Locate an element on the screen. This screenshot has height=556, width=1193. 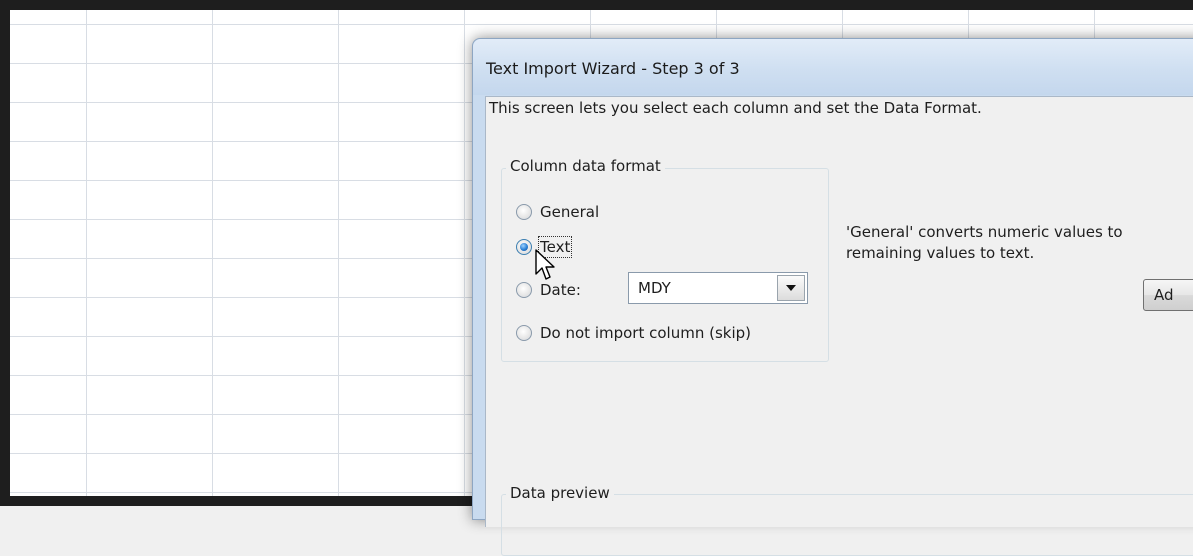
radio-skip-row: Do not import column (skip) is located at coordinates (633, 333).